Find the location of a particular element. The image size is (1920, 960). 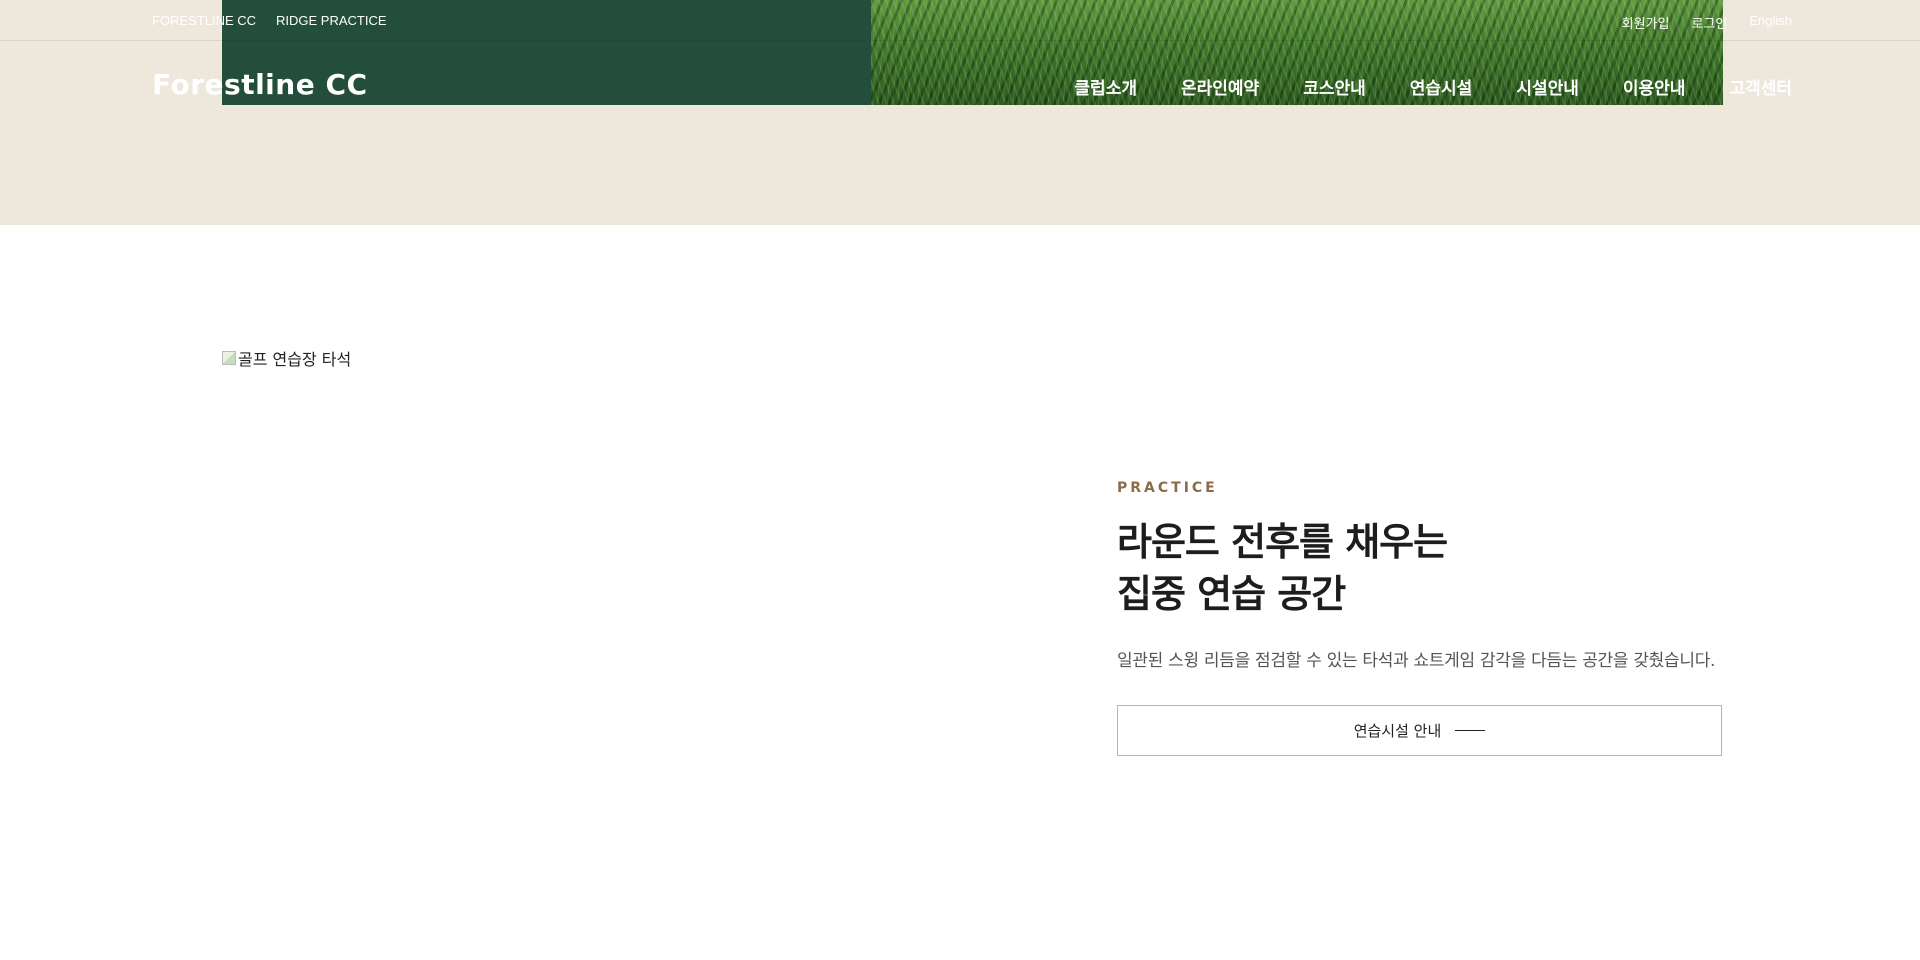

cta-label: 연습시설 안내 is located at coordinates (1397, 731).